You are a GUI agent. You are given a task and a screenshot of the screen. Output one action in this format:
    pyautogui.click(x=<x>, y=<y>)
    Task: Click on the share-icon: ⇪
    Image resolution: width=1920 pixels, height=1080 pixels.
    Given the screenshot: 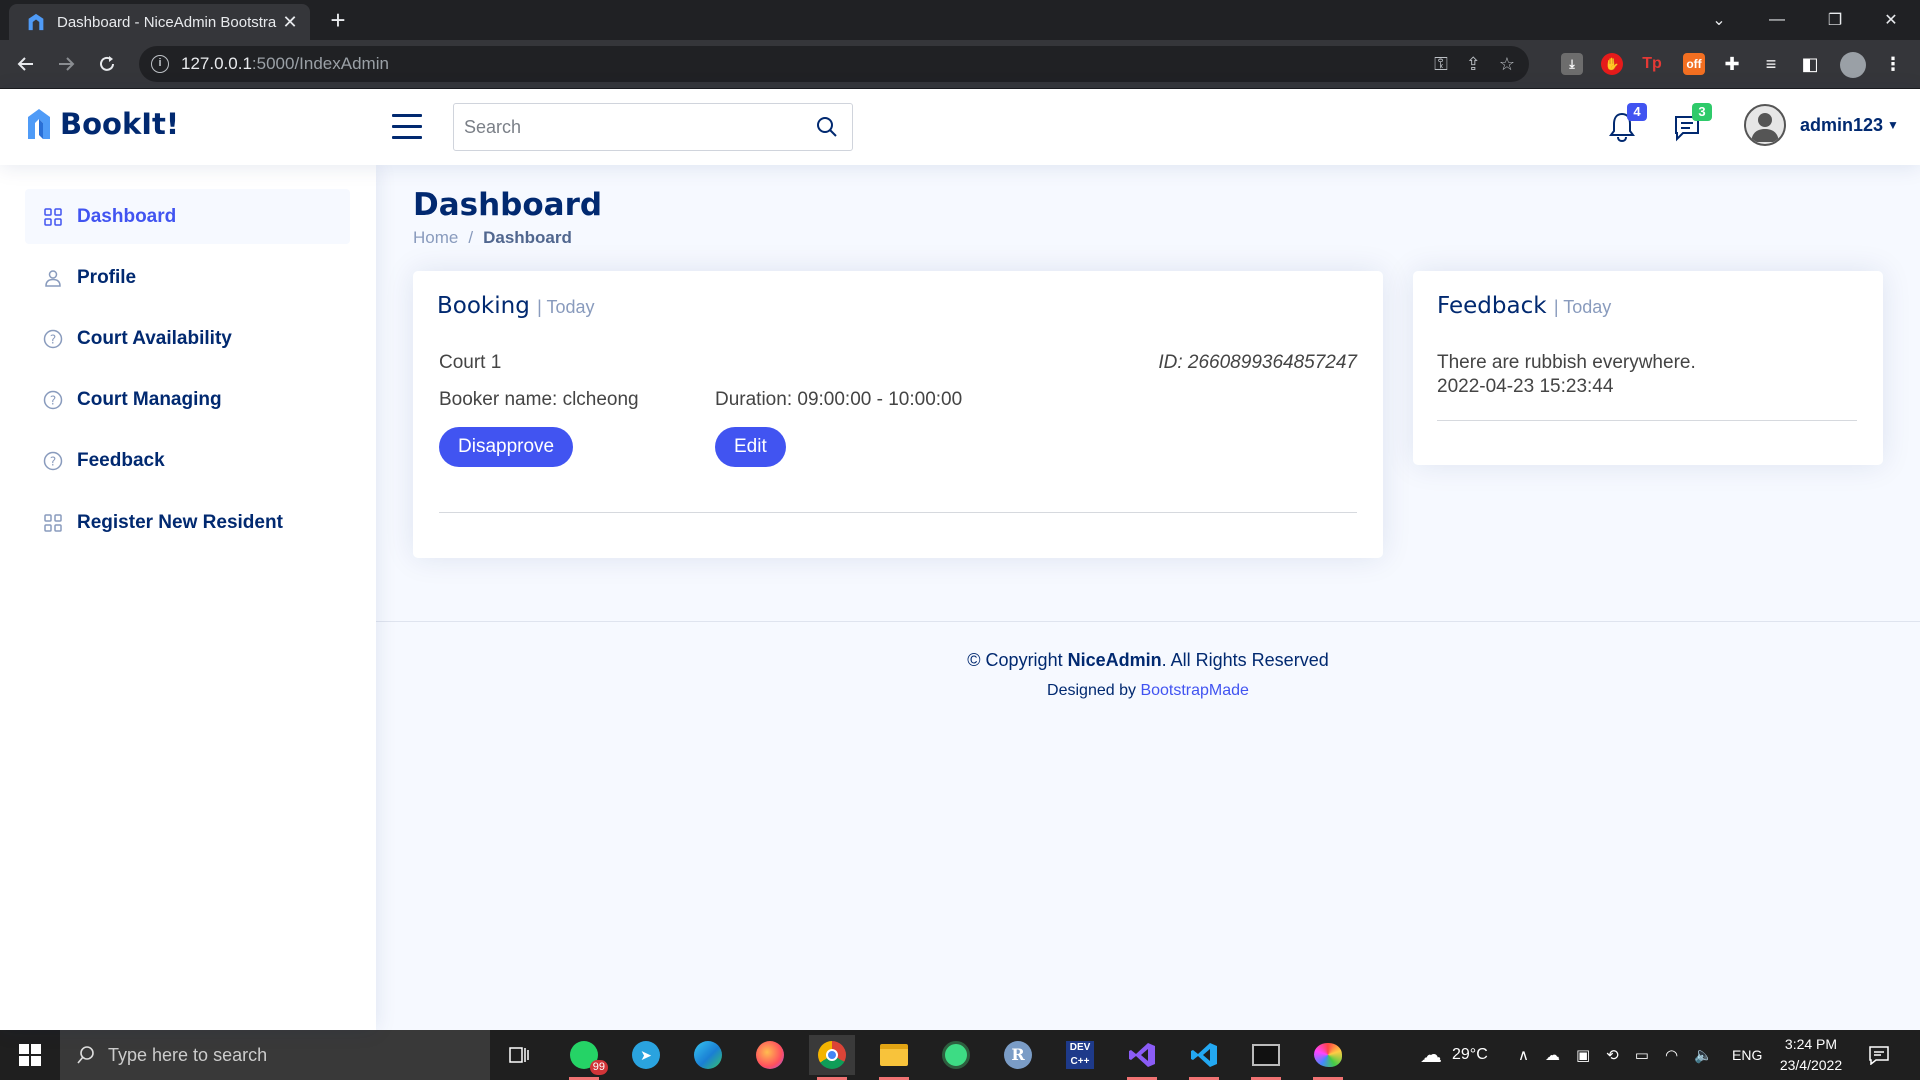 What is the action you would take?
    pyautogui.click(x=1473, y=64)
    